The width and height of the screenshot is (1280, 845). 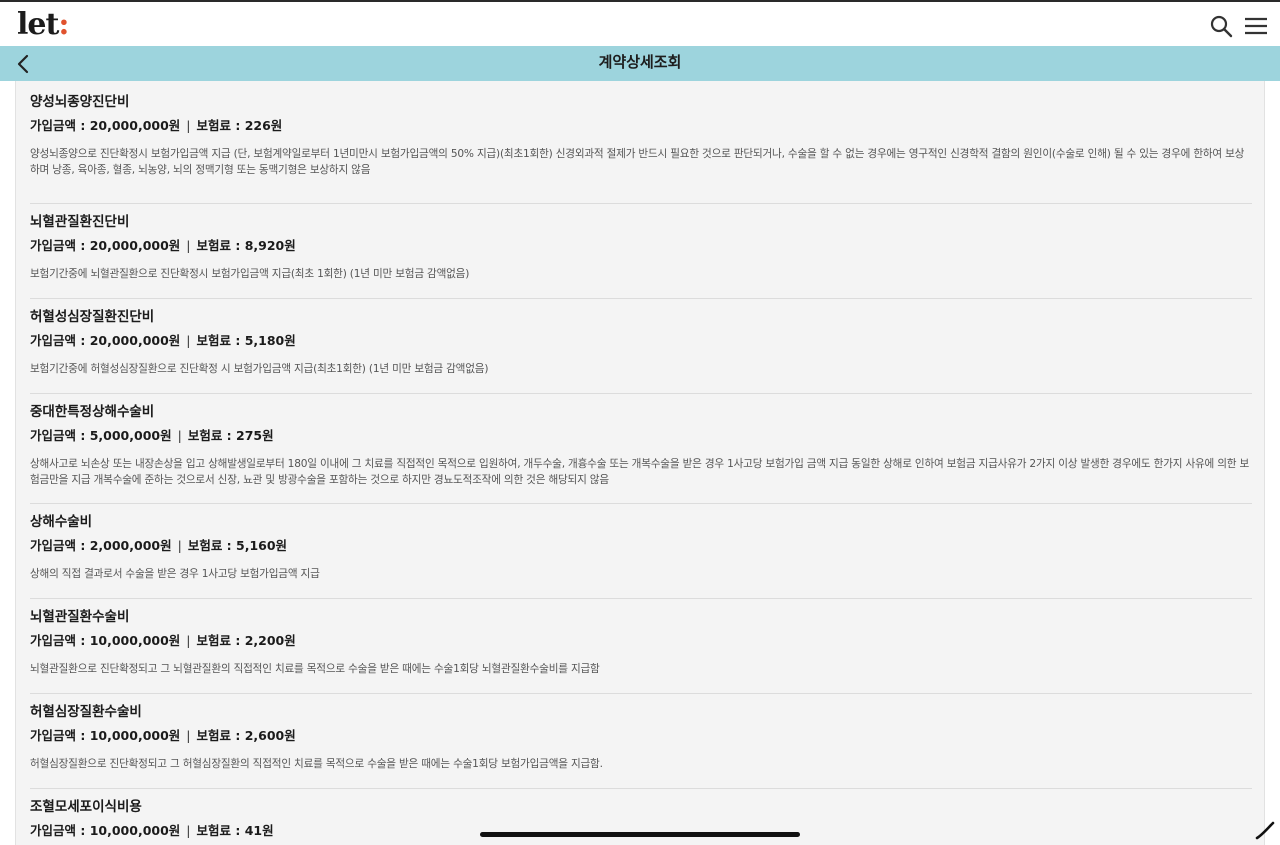 What do you see at coordinates (80, 102) in the screenshot?
I see `coverage-name: 양성뇌종양진단비` at bounding box center [80, 102].